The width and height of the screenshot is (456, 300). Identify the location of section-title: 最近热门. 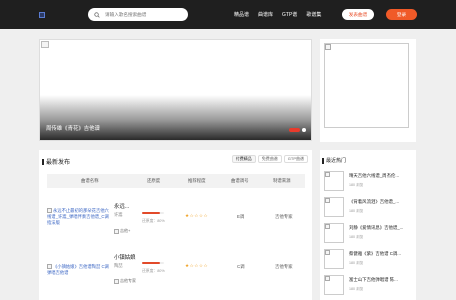
(334, 160).